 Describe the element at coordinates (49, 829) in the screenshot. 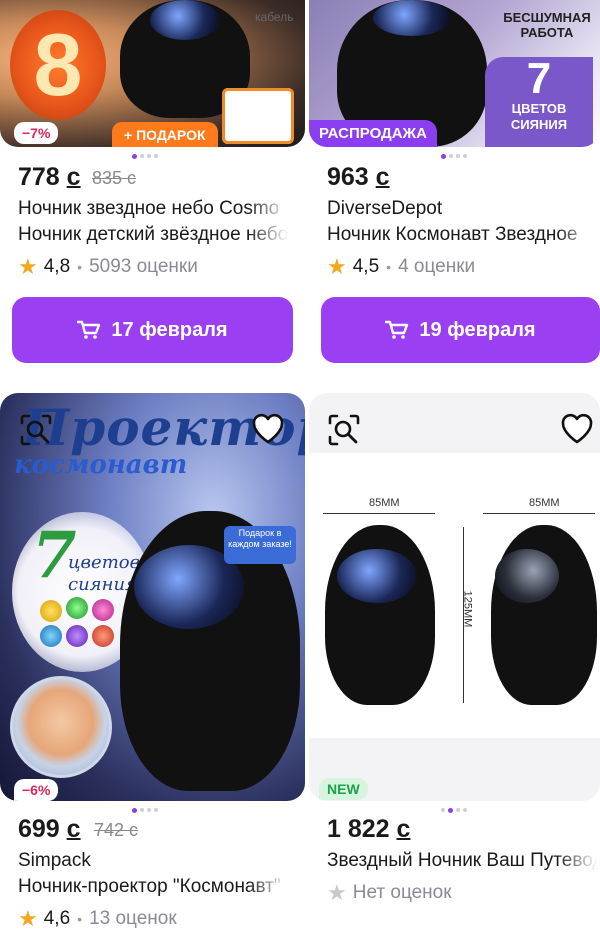

I see `product-price: 699 с` at that location.